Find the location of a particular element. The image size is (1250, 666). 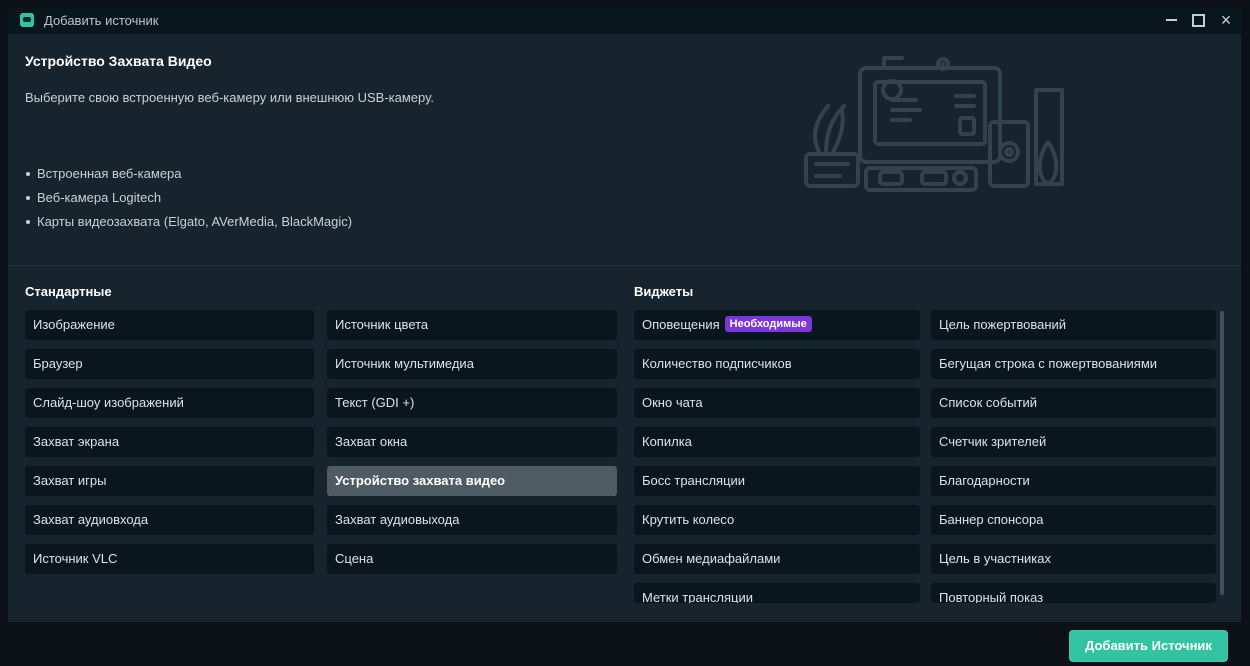

window-title: Добавить источник is located at coordinates (101, 20).